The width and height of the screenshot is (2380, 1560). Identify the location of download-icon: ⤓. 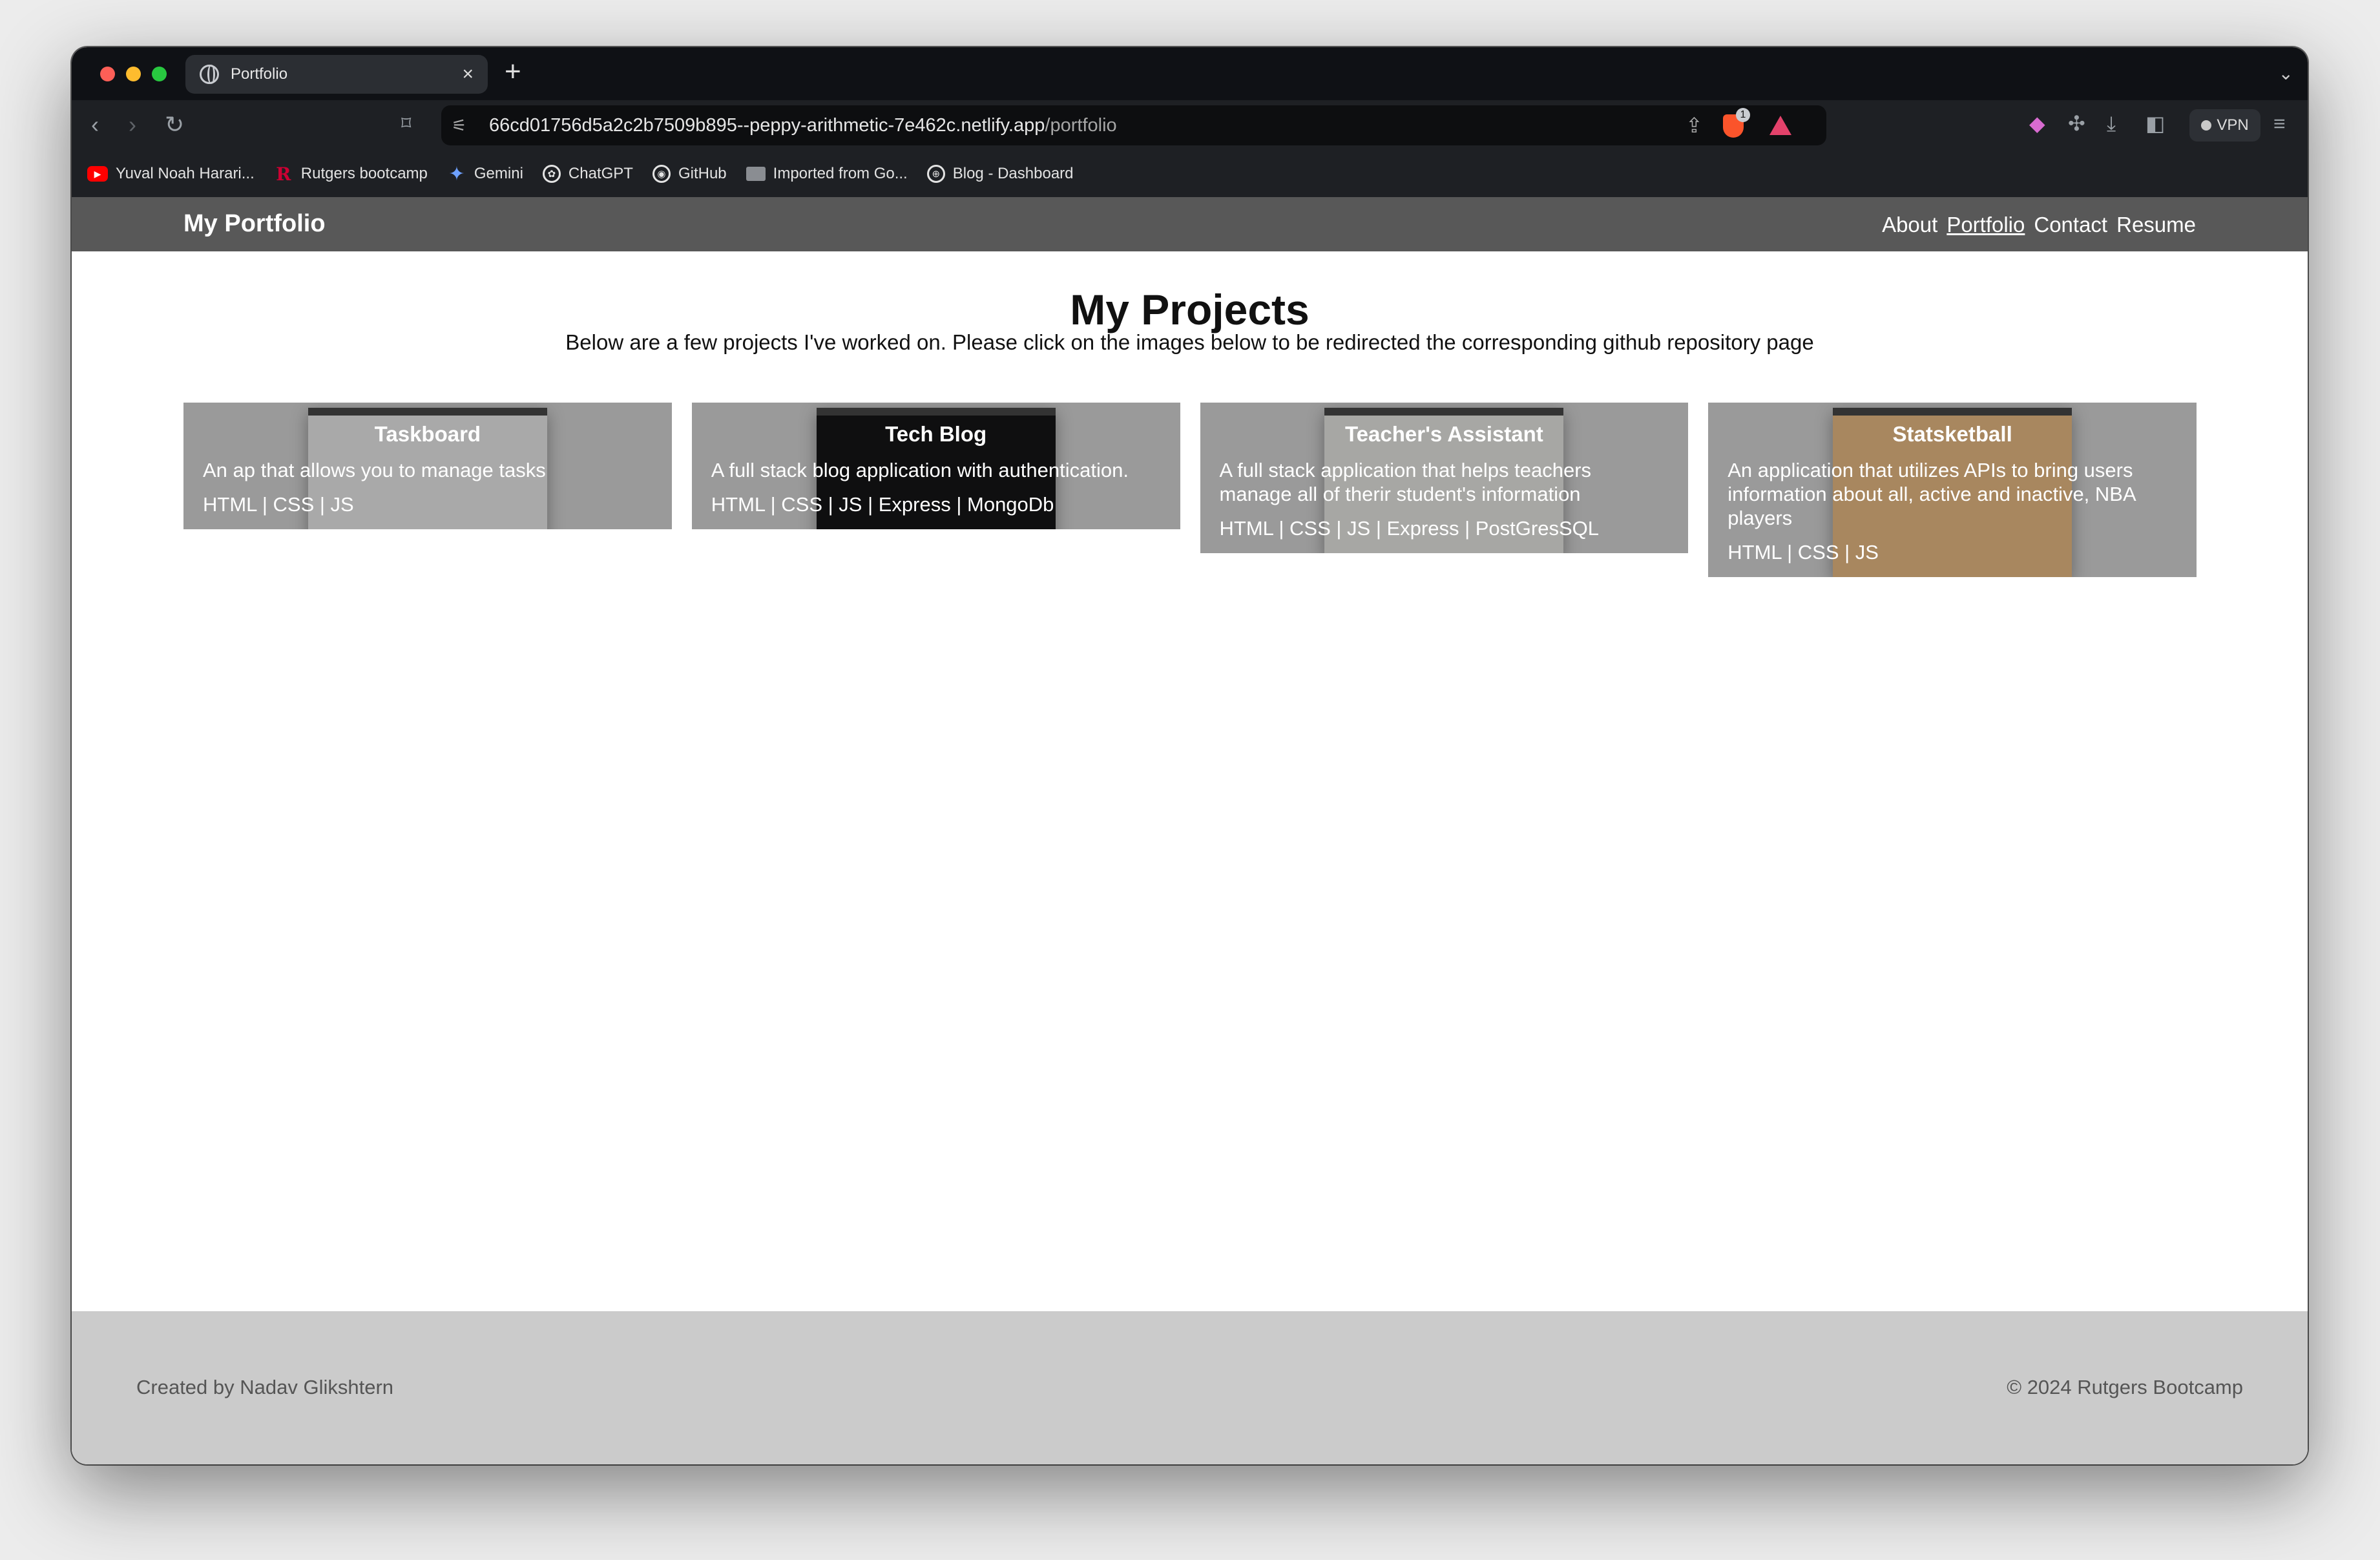
(2111, 124).